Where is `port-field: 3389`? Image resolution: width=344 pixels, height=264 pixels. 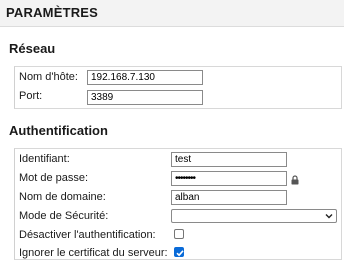
port-field: 3389 is located at coordinates (145, 97).